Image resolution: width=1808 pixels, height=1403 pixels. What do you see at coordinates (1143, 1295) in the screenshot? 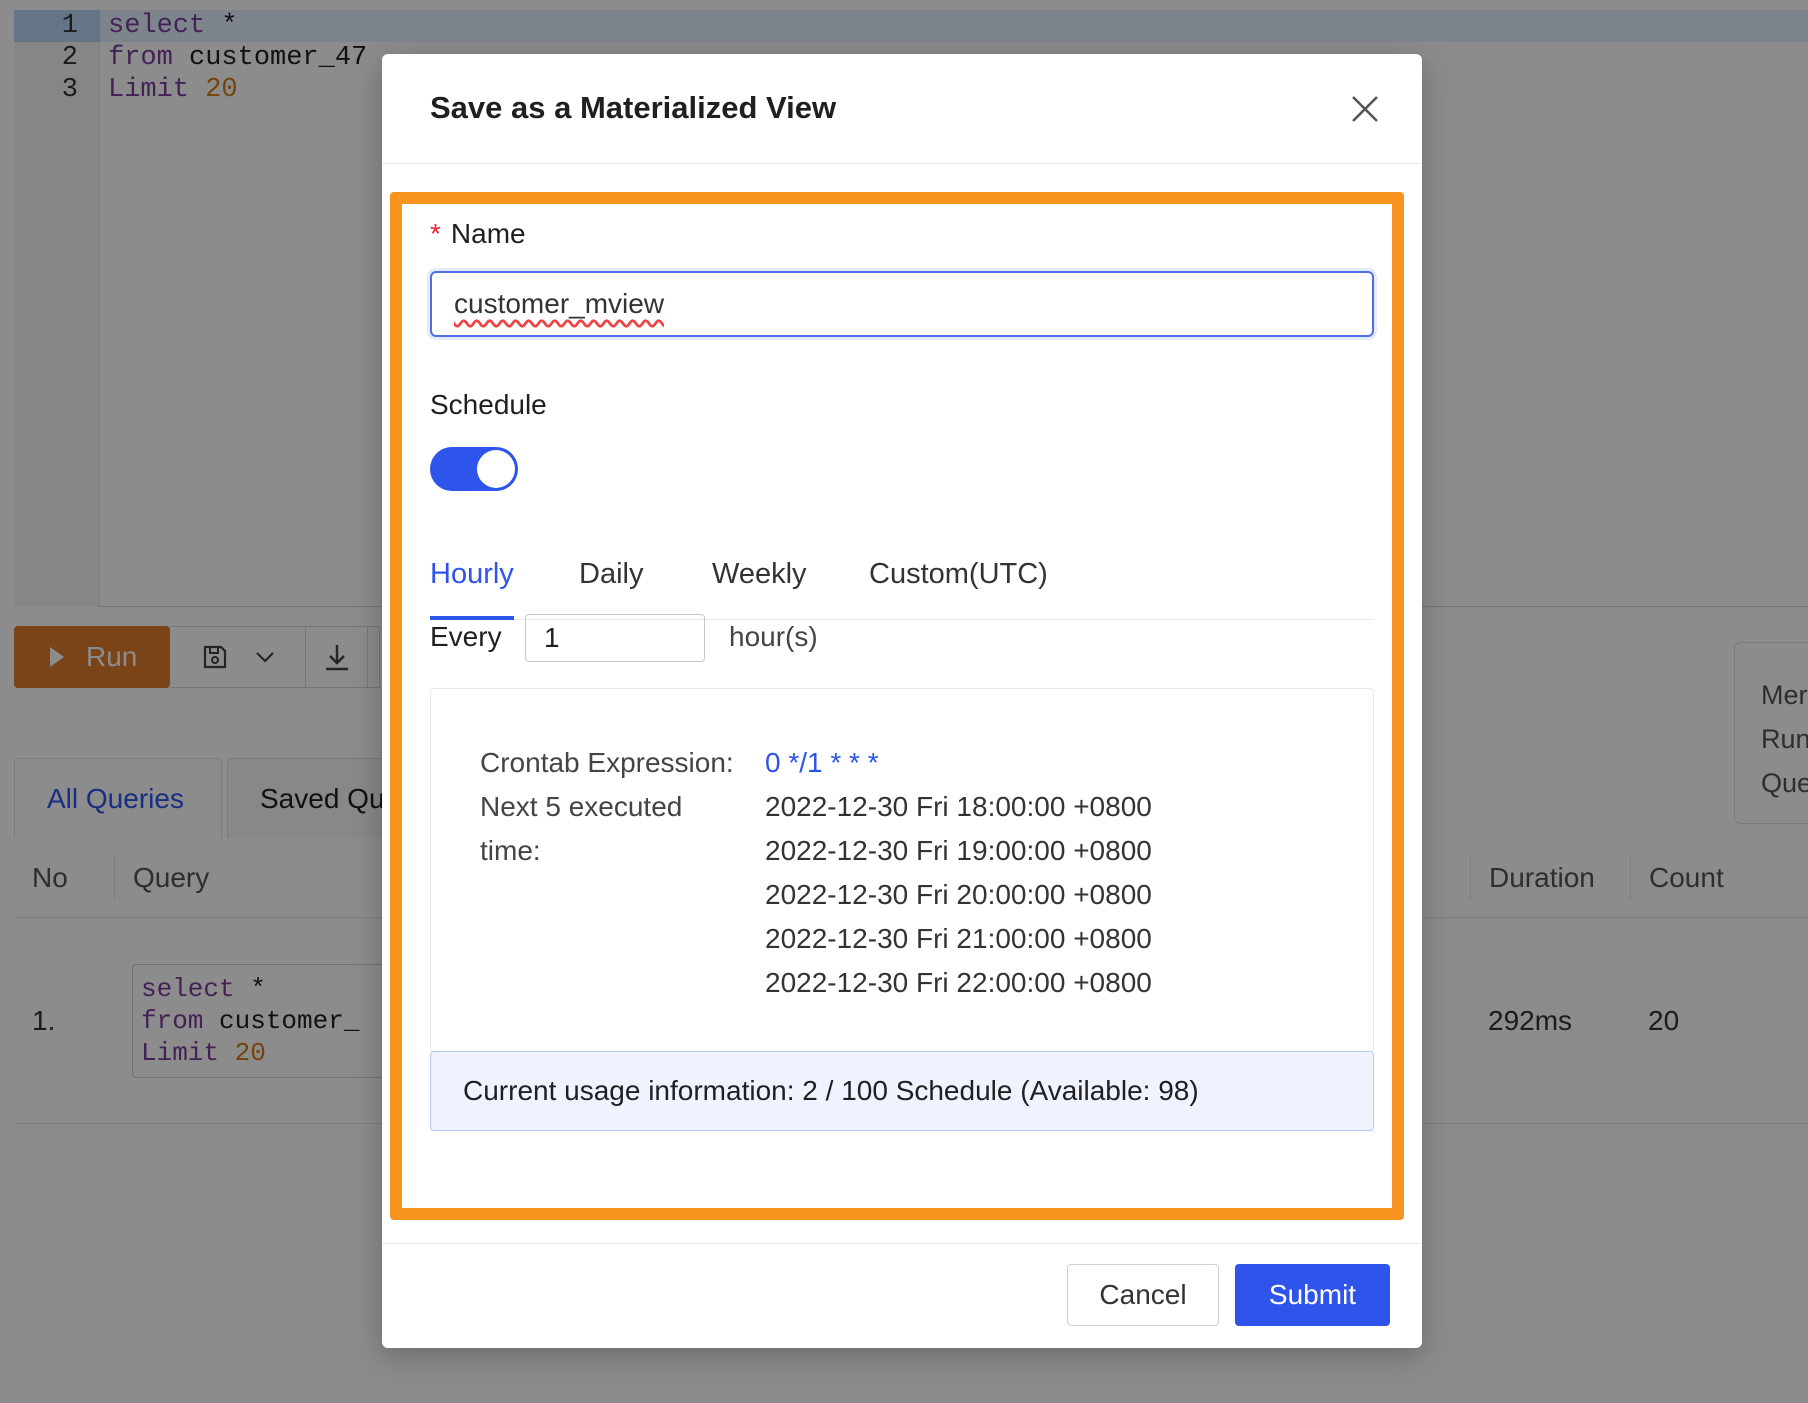
I see `cancel-button: Cancel` at bounding box center [1143, 1295].